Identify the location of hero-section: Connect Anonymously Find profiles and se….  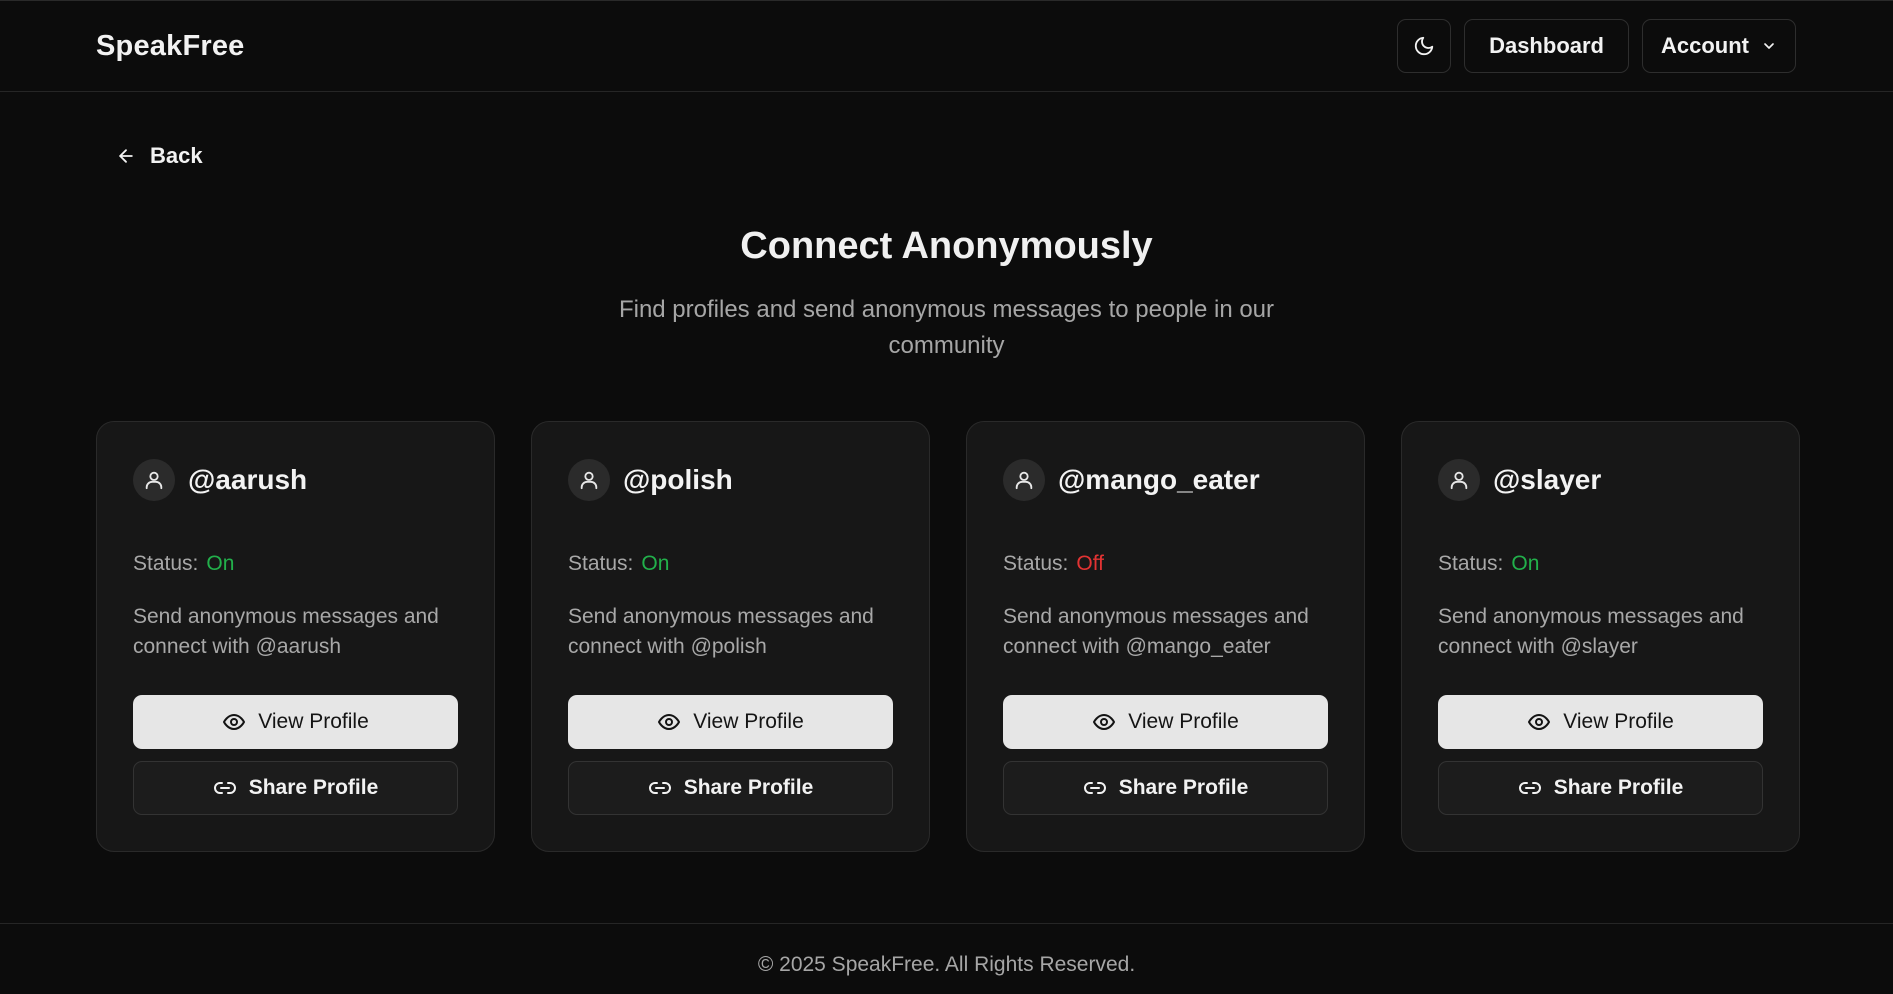
(946, 294).